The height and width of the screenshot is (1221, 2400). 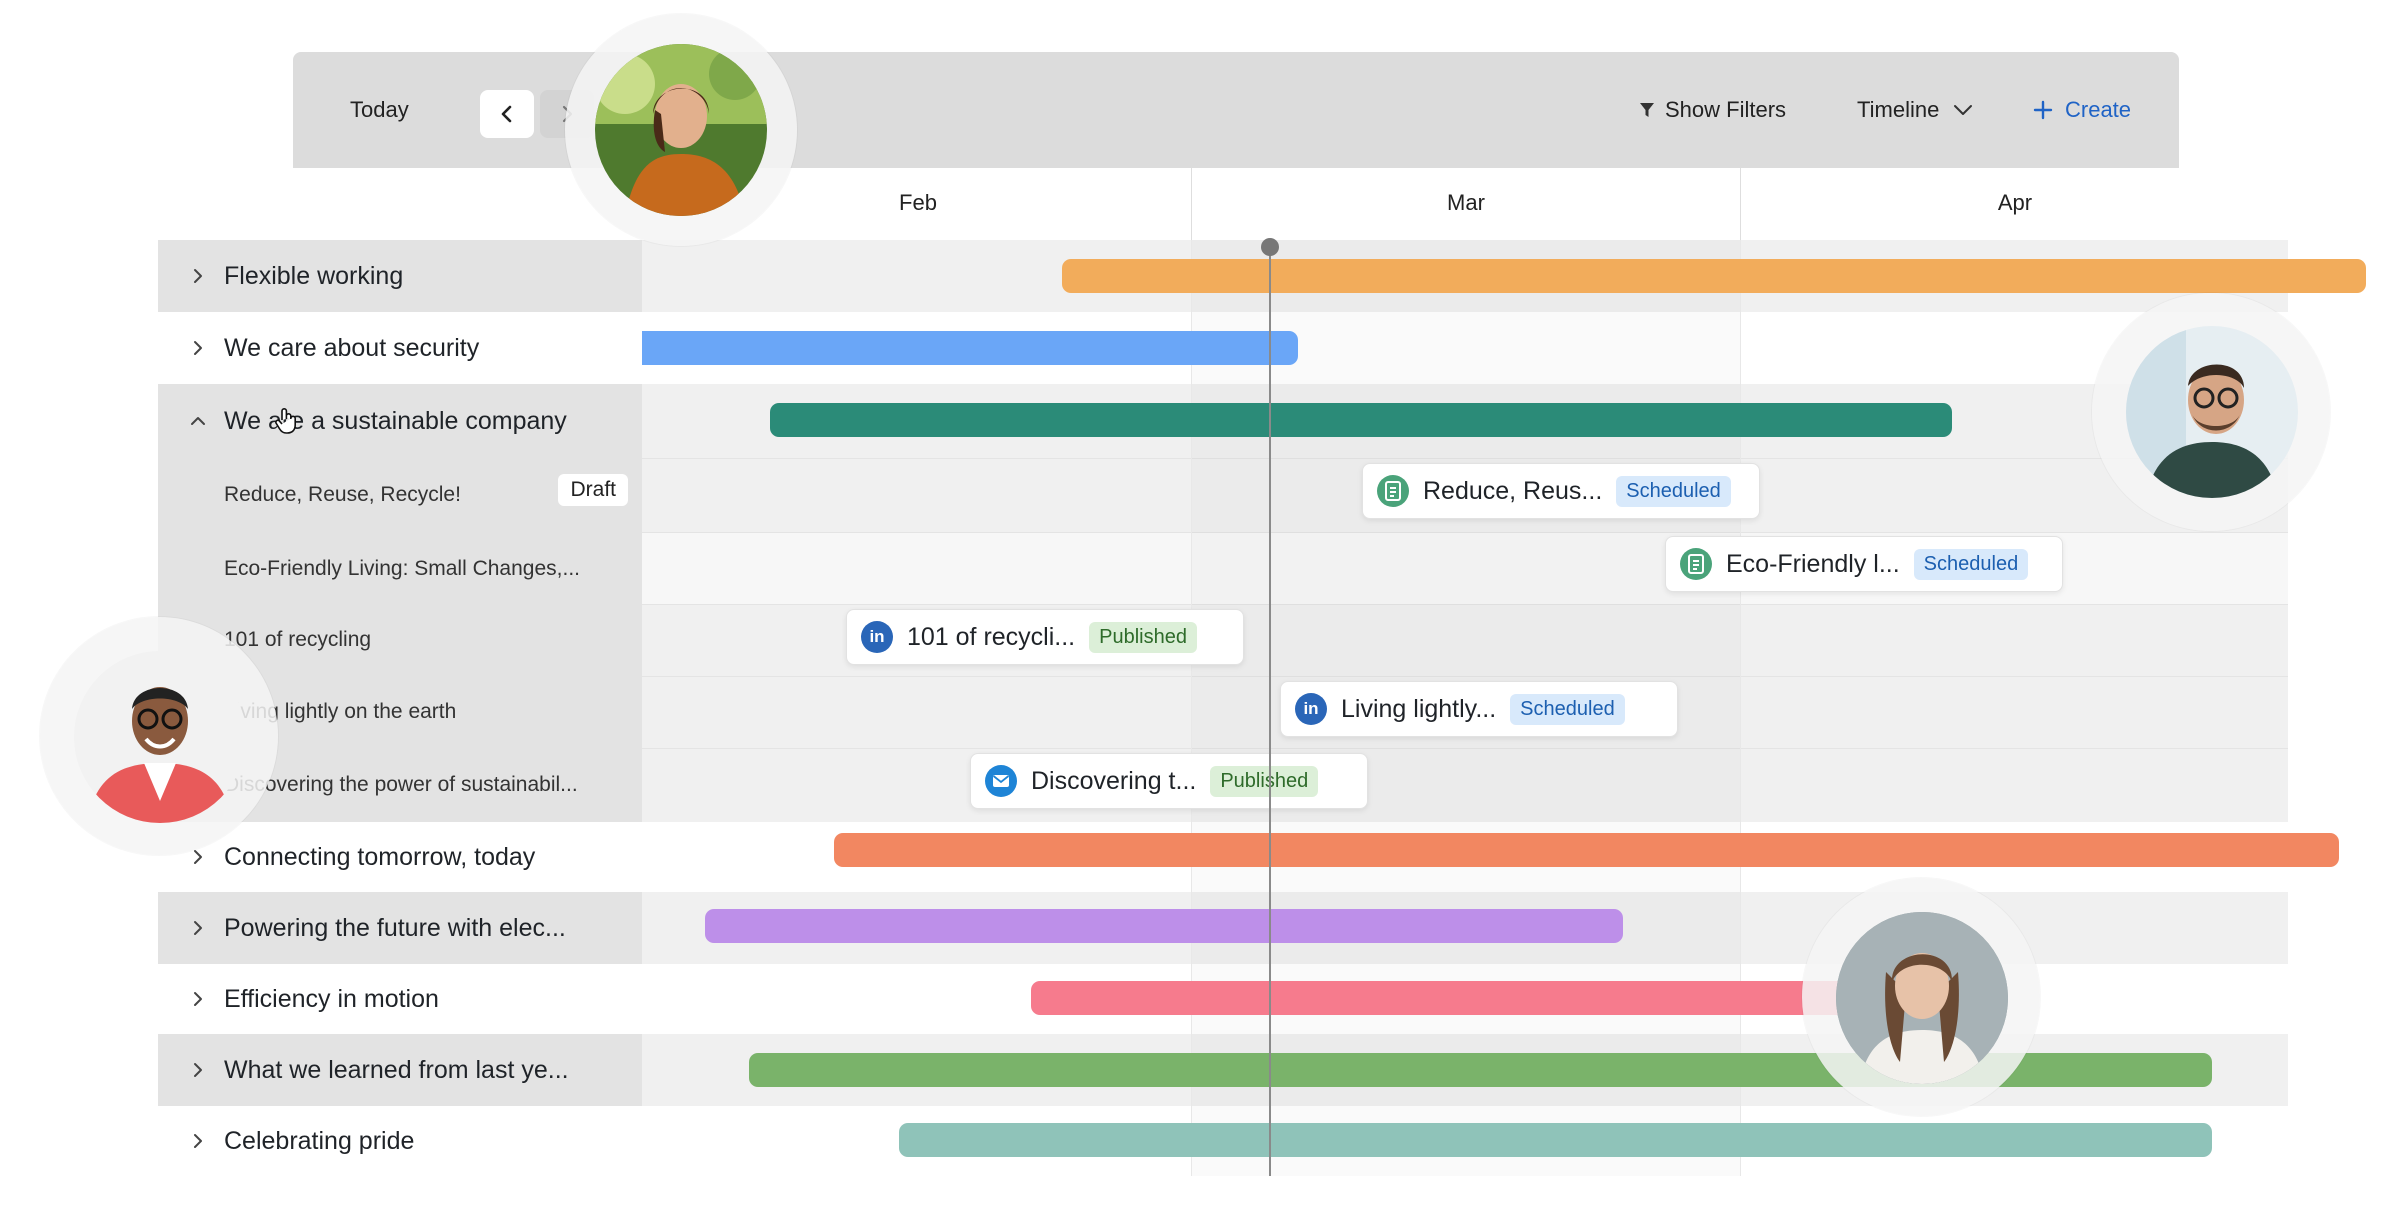 I want to click on email-icon, so click(x=1001, y=781).